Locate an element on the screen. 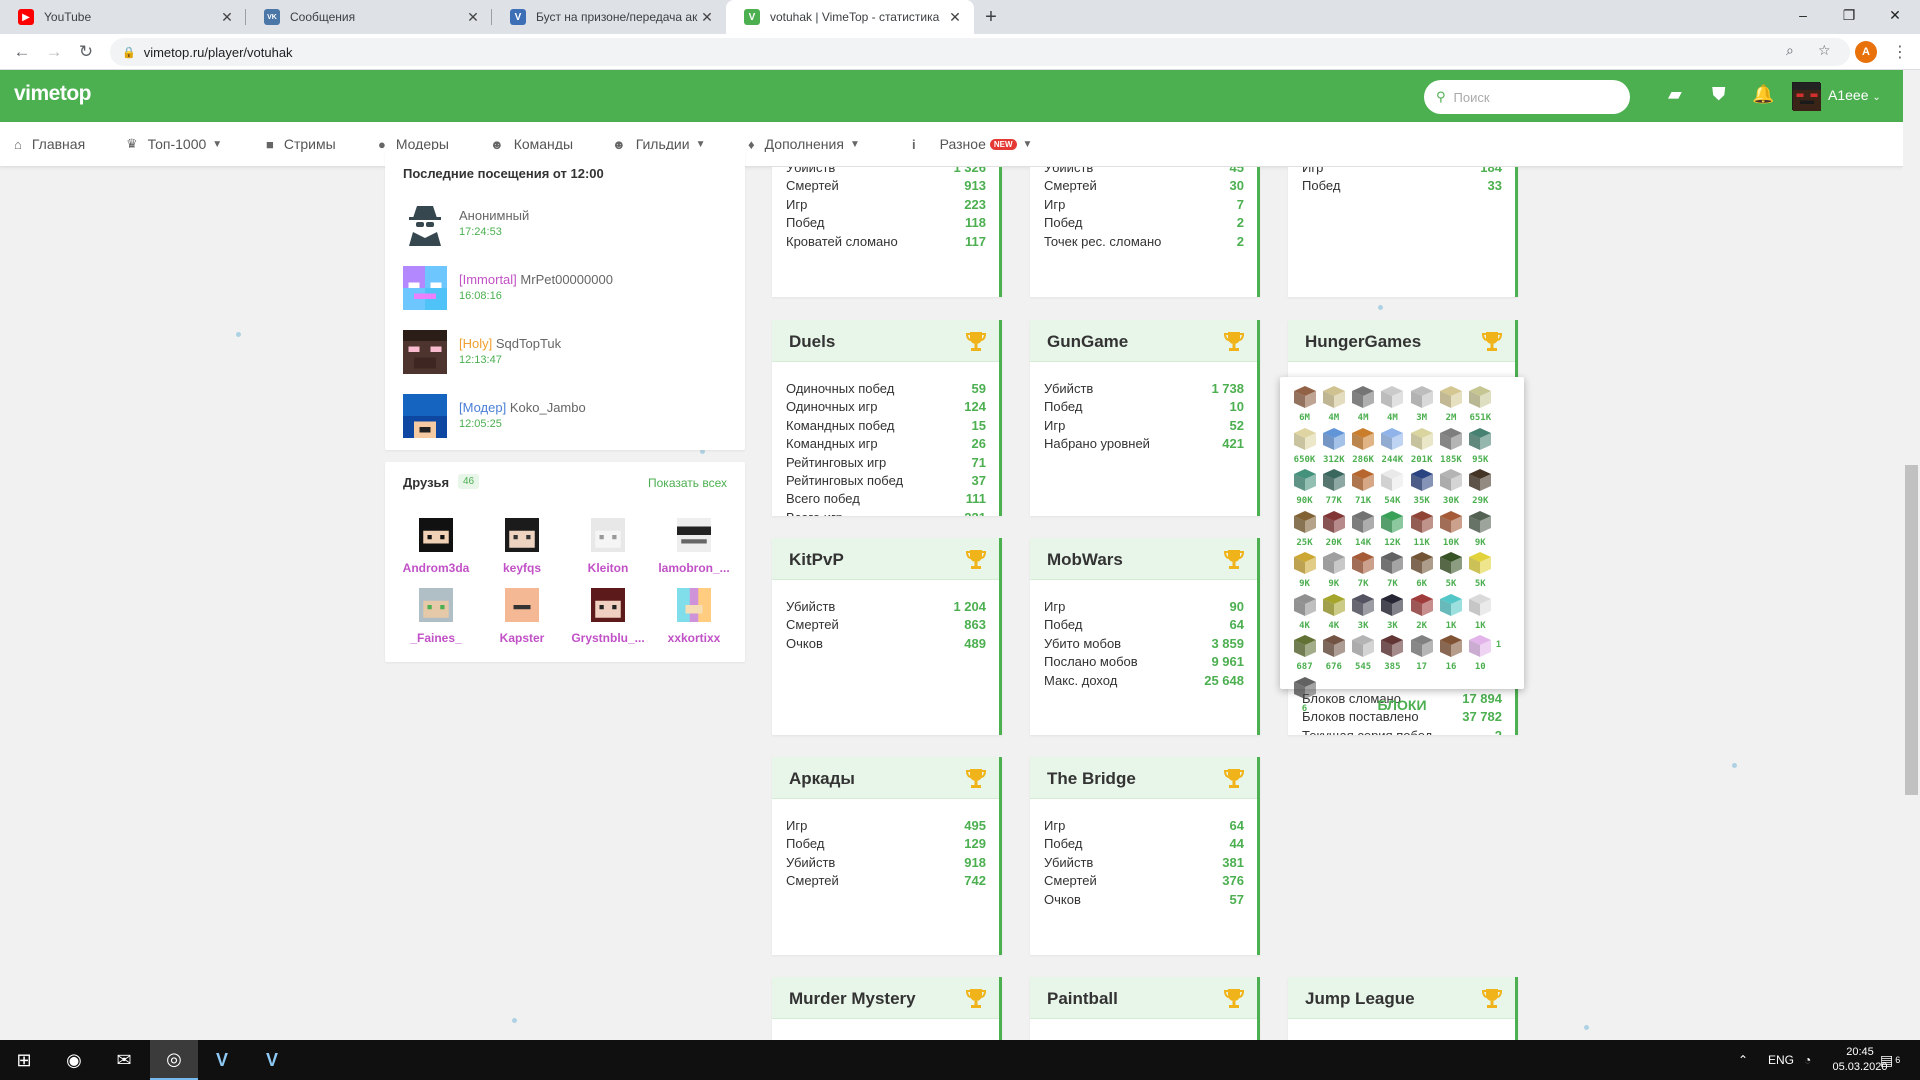 The image size is (1920, 1080). site-logo: vimetop is located at coordinates (53, 94).